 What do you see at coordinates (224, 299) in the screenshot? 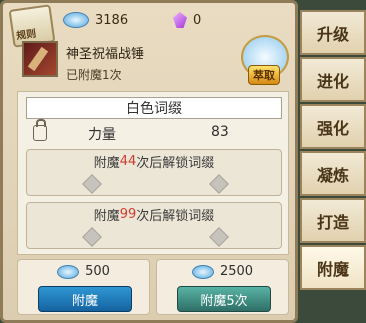
I see `enchant5-button: 附魔5次` at bounding box center [224, 299].